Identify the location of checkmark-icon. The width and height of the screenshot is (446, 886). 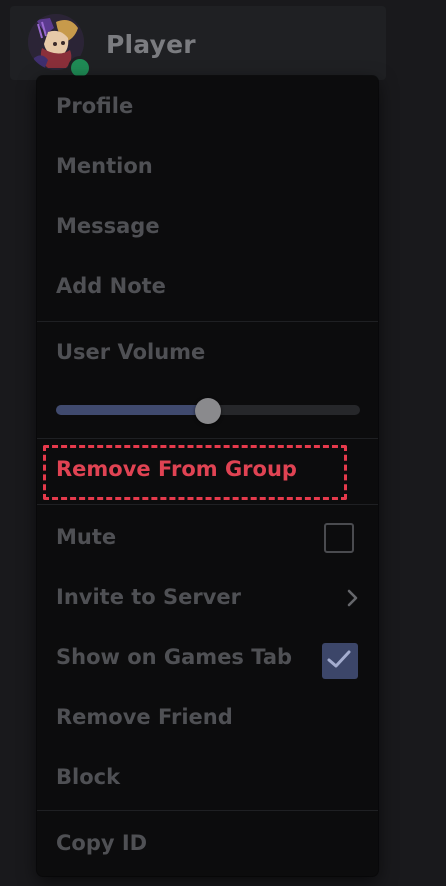
(339, 659).